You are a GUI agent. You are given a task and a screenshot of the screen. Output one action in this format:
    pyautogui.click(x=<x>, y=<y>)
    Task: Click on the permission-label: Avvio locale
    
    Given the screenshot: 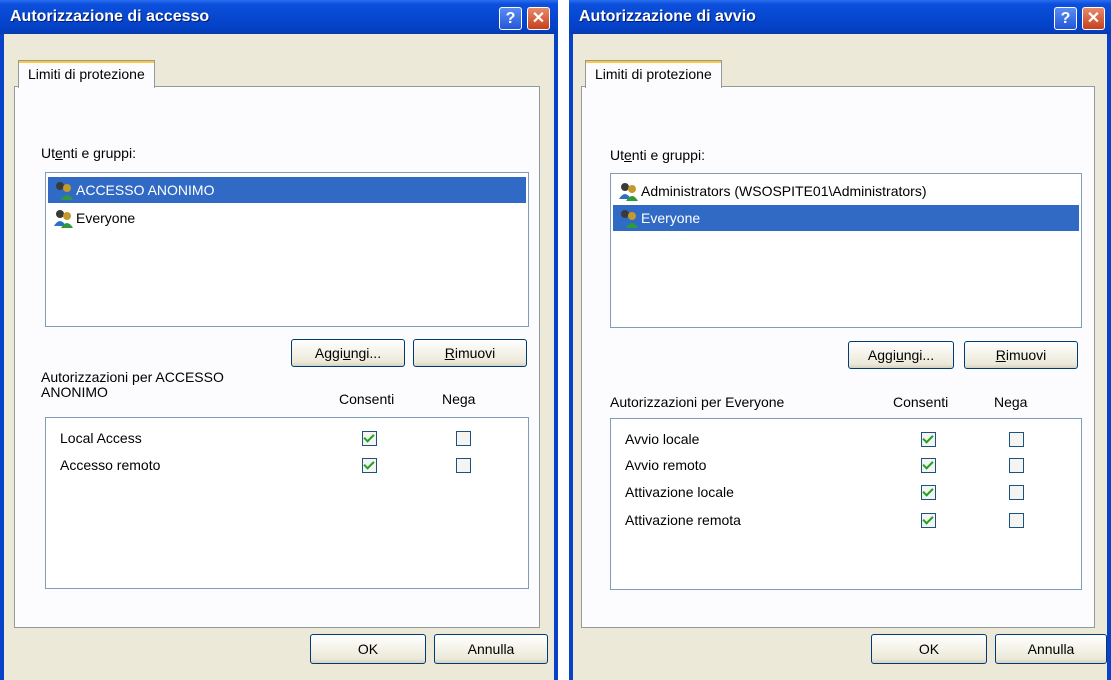 What is the action you would take?
    pyautogui.click(x=662, y=439)
    